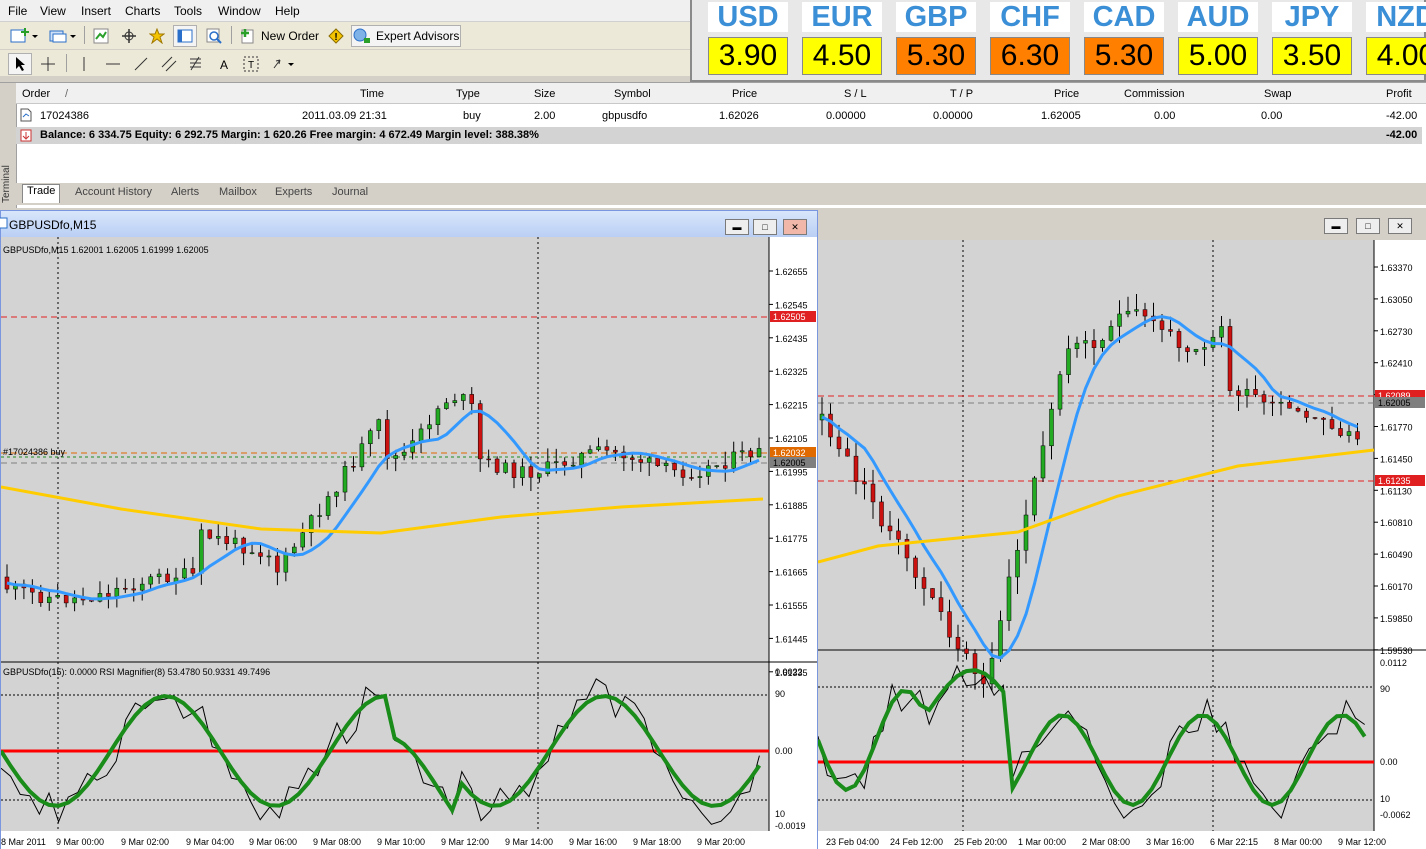  Describe the element at coordinates (287, 11) in the screenshot. I see `menu-help: Help` at that location.